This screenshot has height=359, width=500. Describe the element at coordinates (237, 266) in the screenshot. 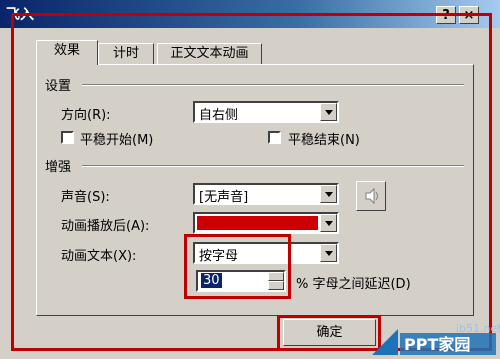

I see `animate-text-highlight` at that location.